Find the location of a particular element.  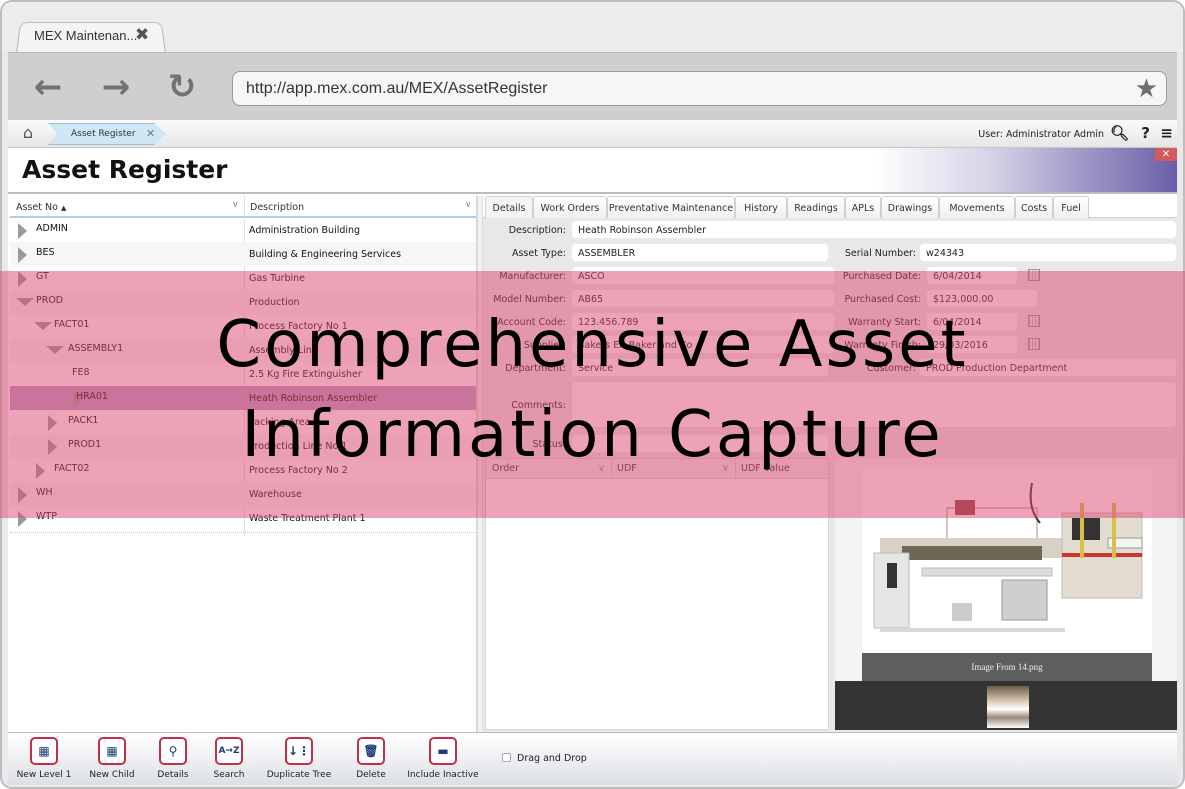

close-tab-icon: ✖ is located at coordinates (142, 35).